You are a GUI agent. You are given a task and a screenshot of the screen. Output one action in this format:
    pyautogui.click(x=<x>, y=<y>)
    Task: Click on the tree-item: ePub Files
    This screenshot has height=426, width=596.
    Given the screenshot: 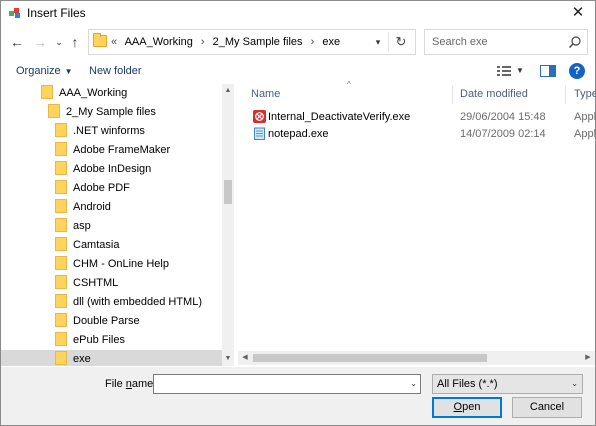 What is the action you would take?
    pyautogui.click(x=90, y=340)
    